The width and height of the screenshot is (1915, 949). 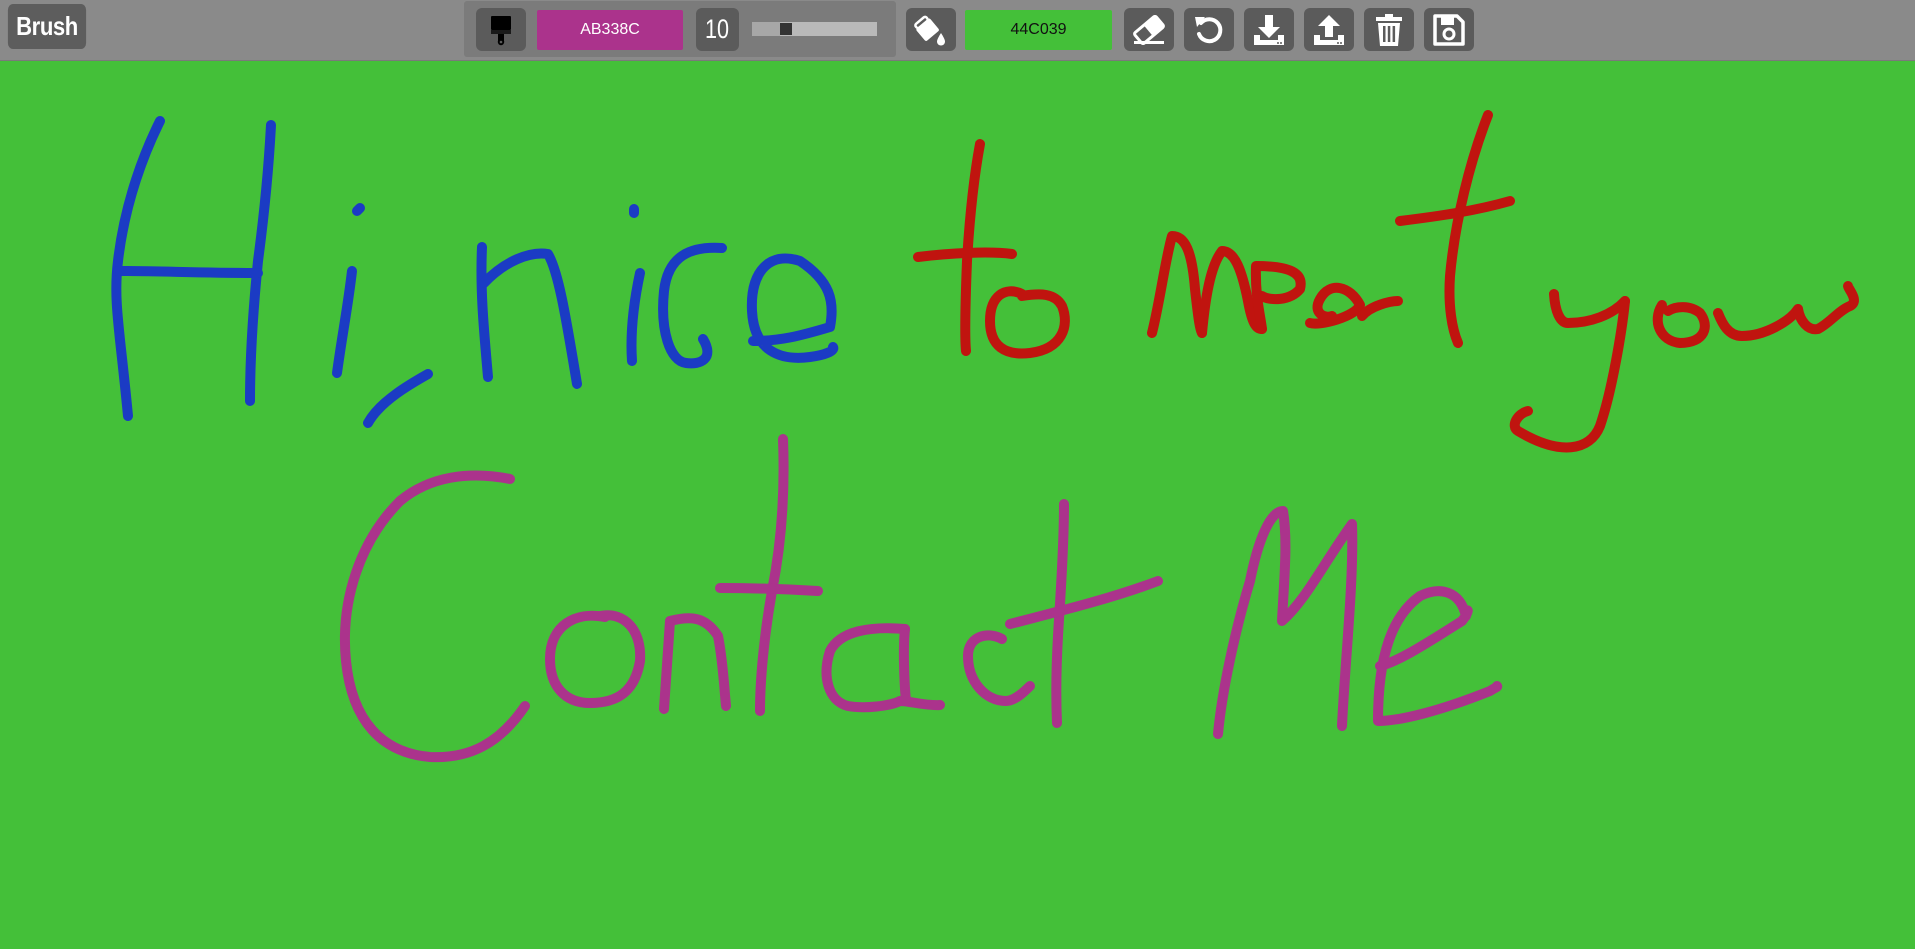 I want to click on upload-button, so click(x=1329, y=29).